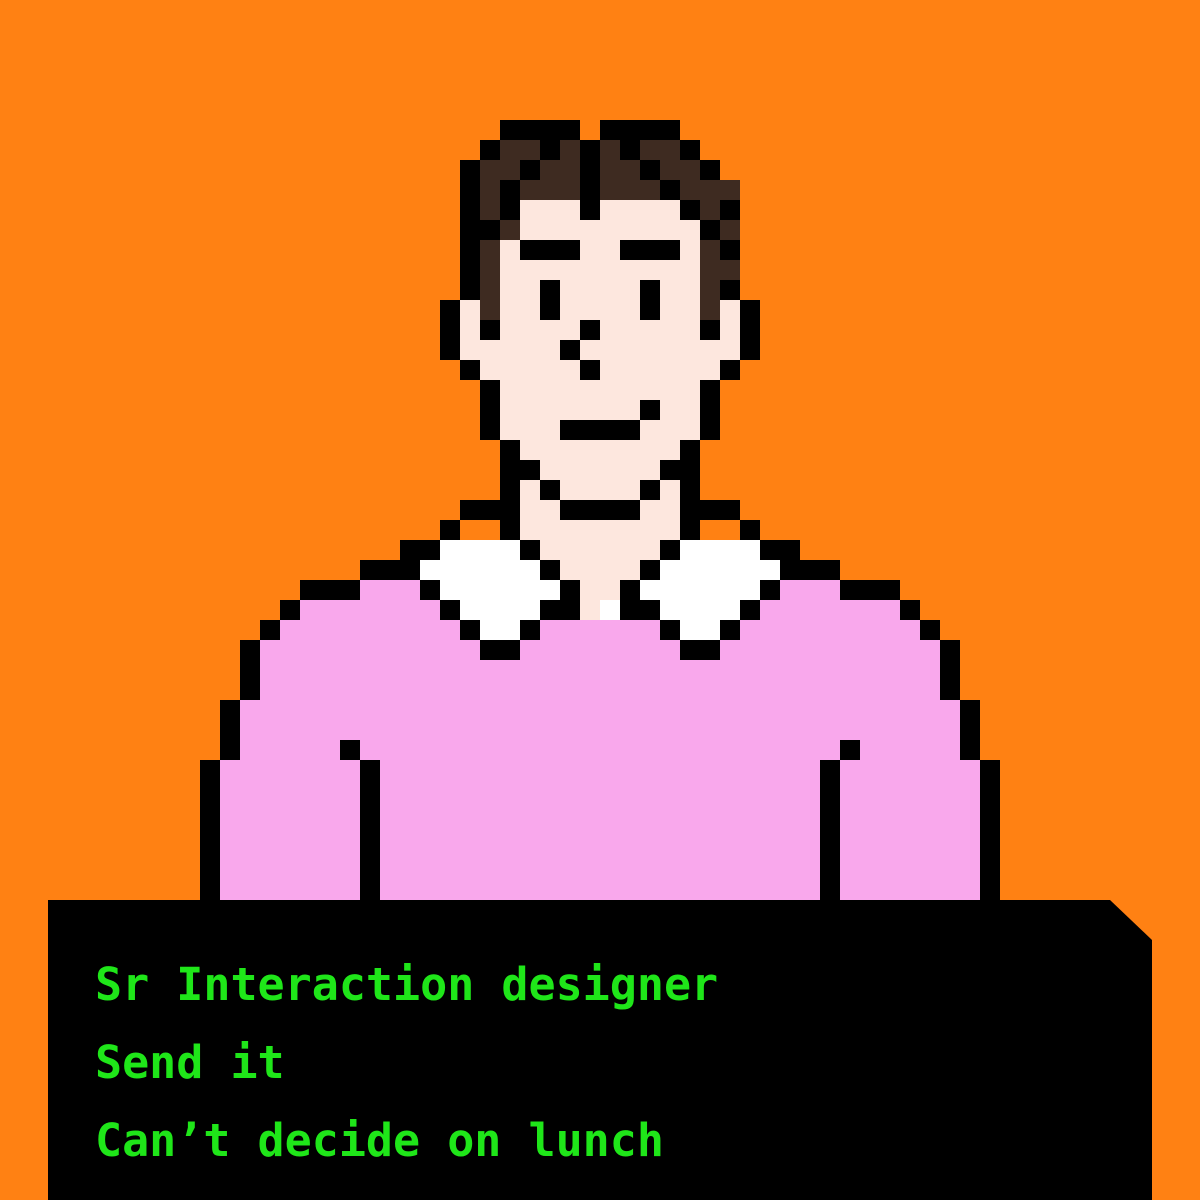  I want to click on caption-line-motto: Send it, so click(190, 1062).